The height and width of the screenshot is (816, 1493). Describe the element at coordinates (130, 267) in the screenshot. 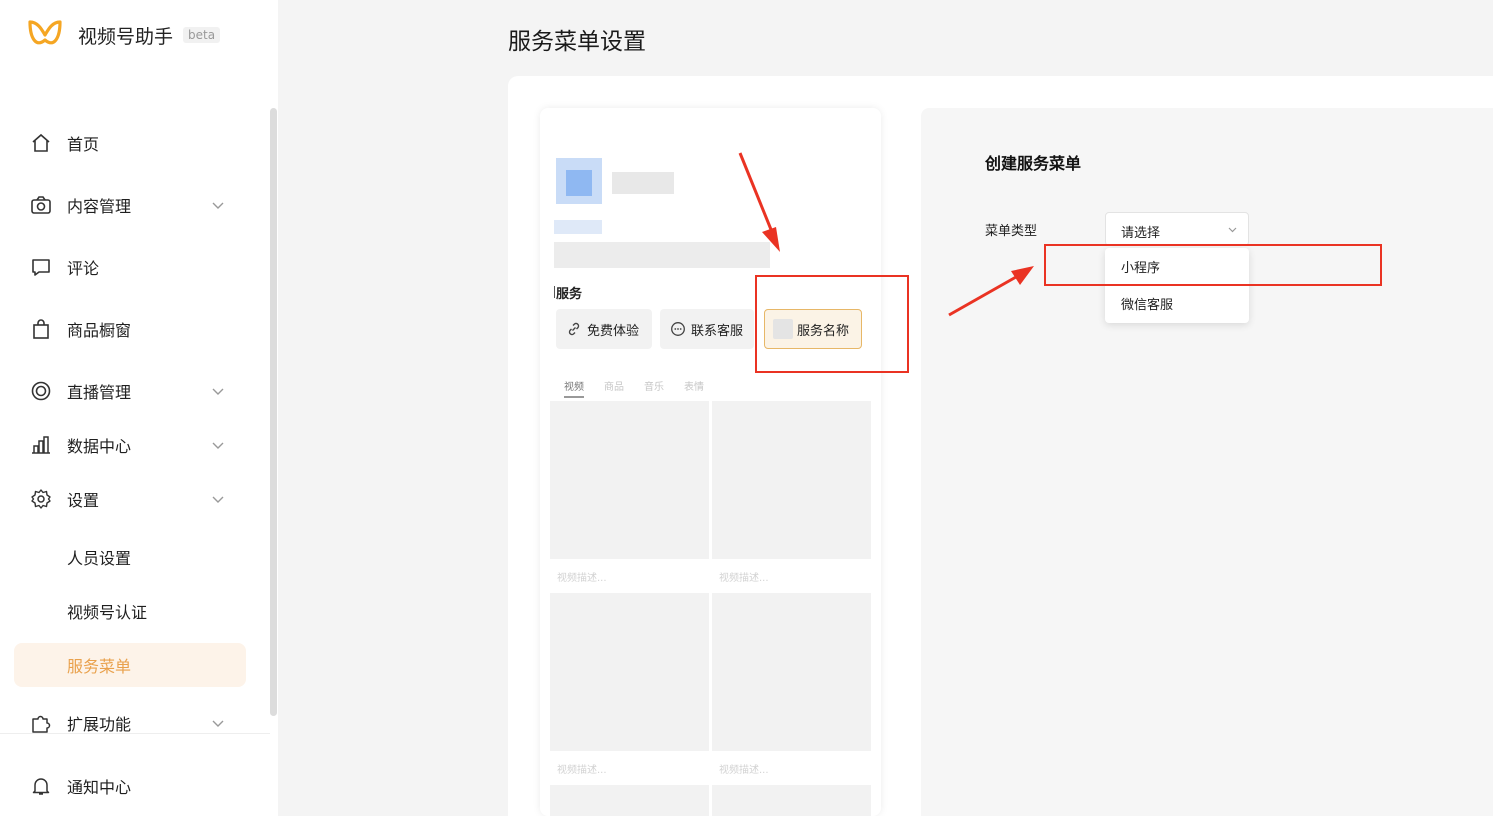

I see `nav-item-comments: 评论` at that location.